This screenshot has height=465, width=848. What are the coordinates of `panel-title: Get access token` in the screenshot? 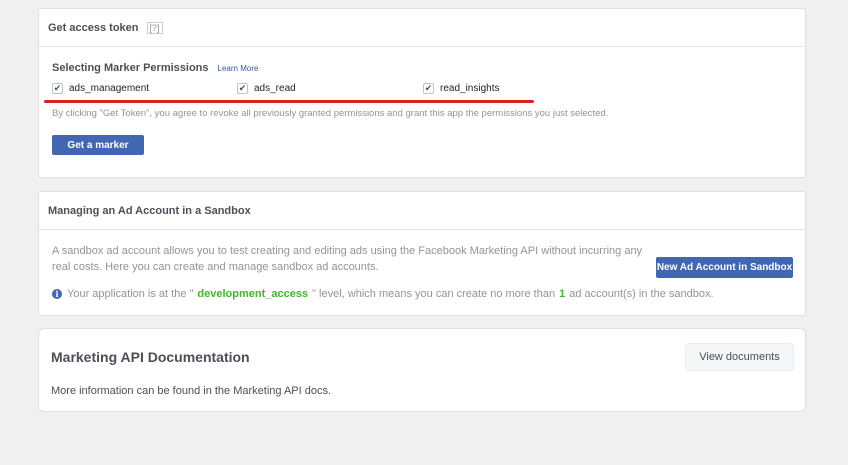 It's located at (93, 27).